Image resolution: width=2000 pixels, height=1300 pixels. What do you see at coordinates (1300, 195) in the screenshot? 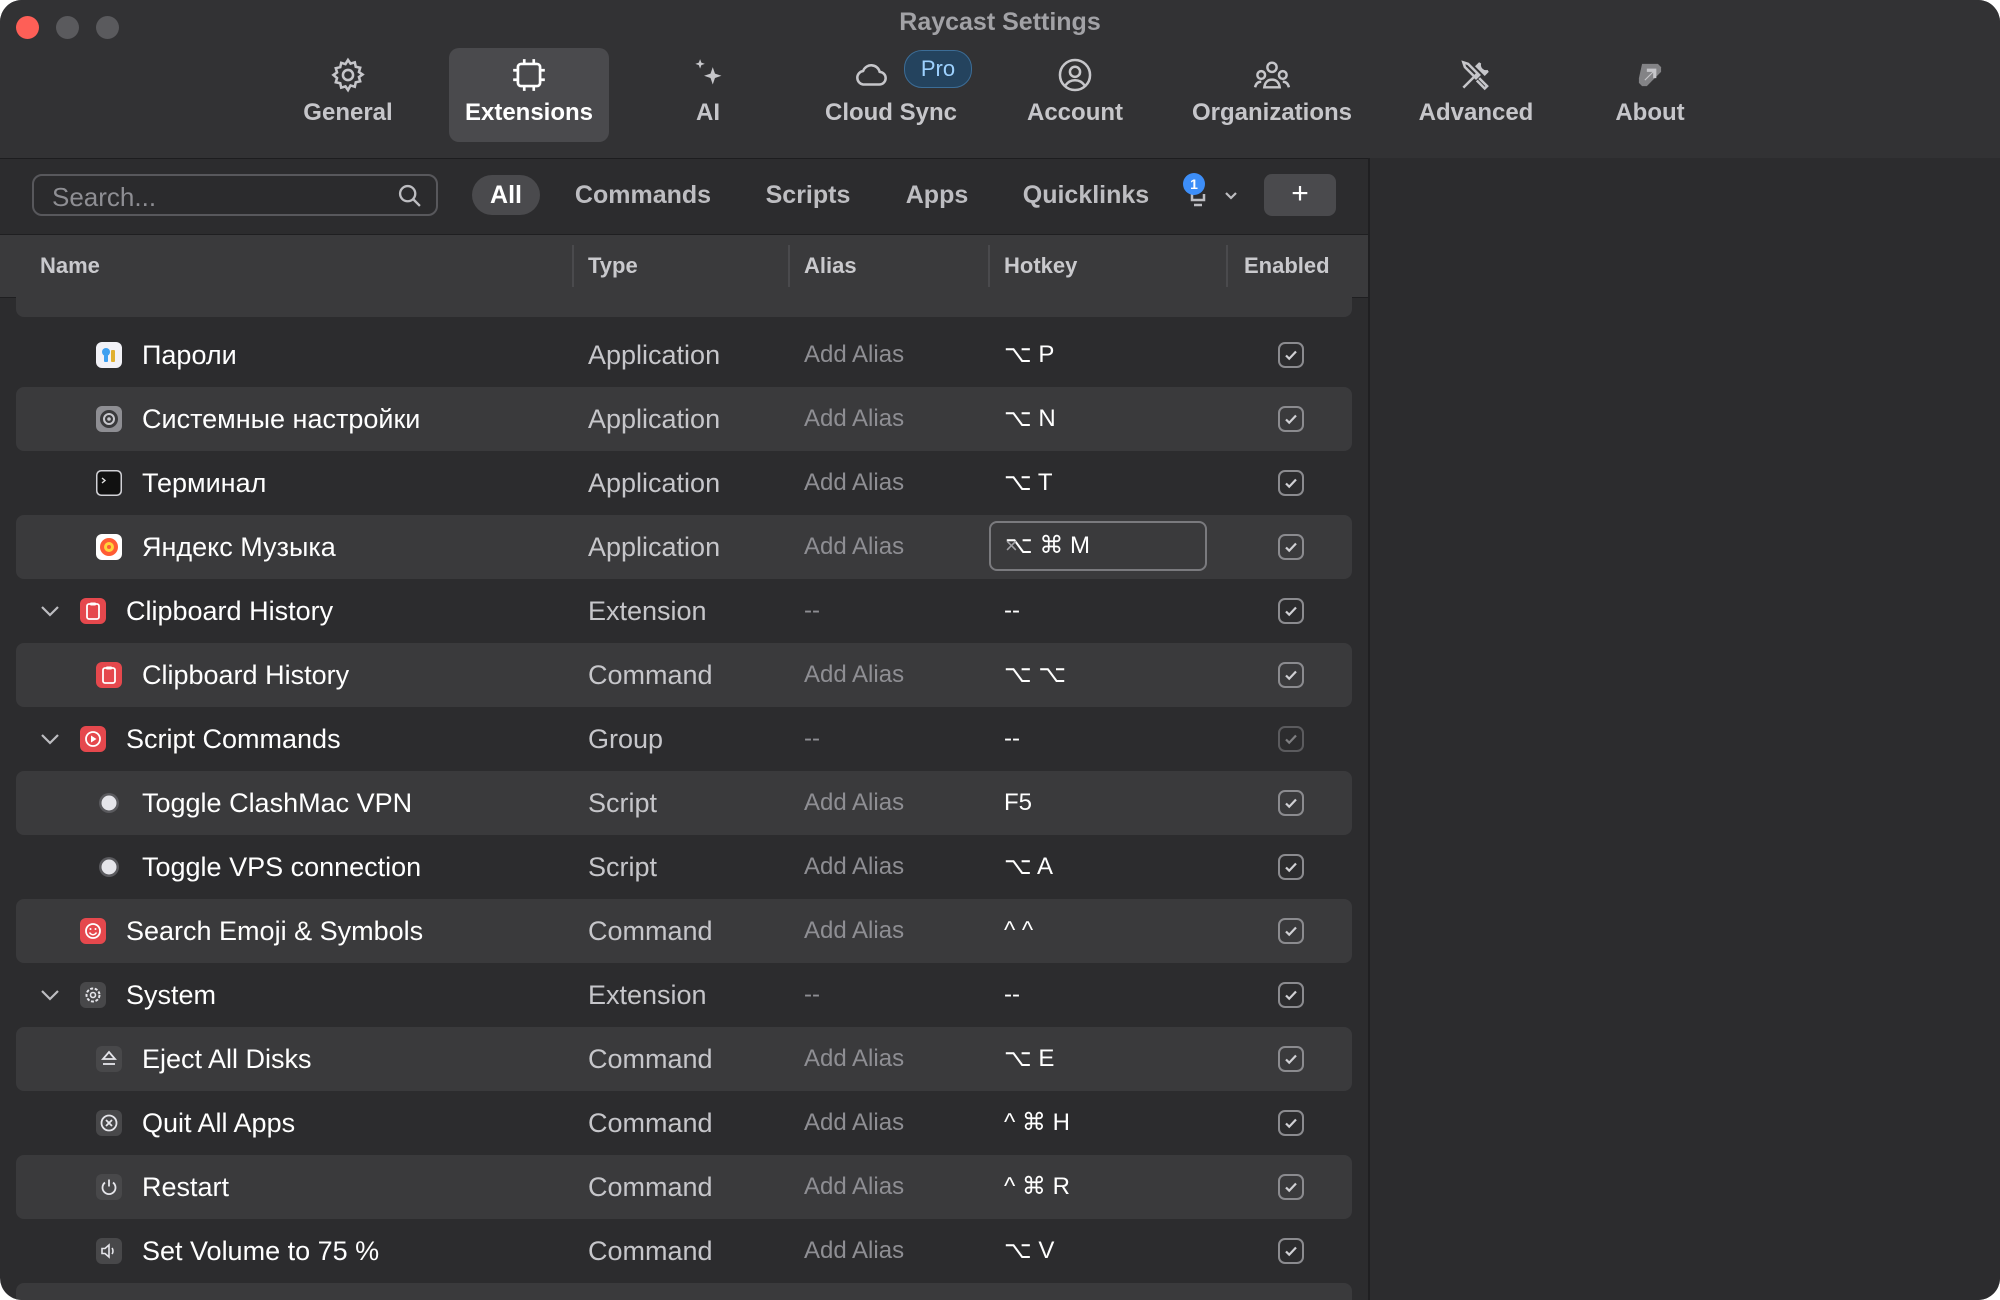
I see `add-button: +` at bounding box center [1300, 195].